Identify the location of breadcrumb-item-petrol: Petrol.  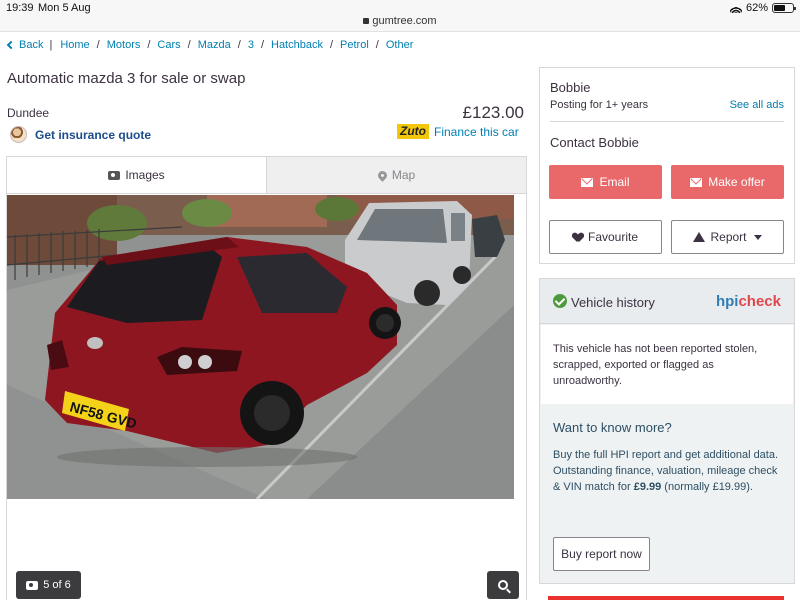
(354, 45).